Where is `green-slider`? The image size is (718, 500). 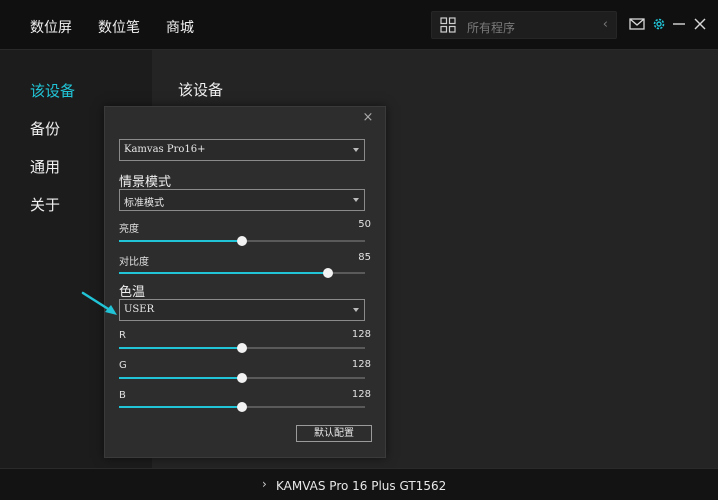
green-slider is located at coordinates (242, 378).